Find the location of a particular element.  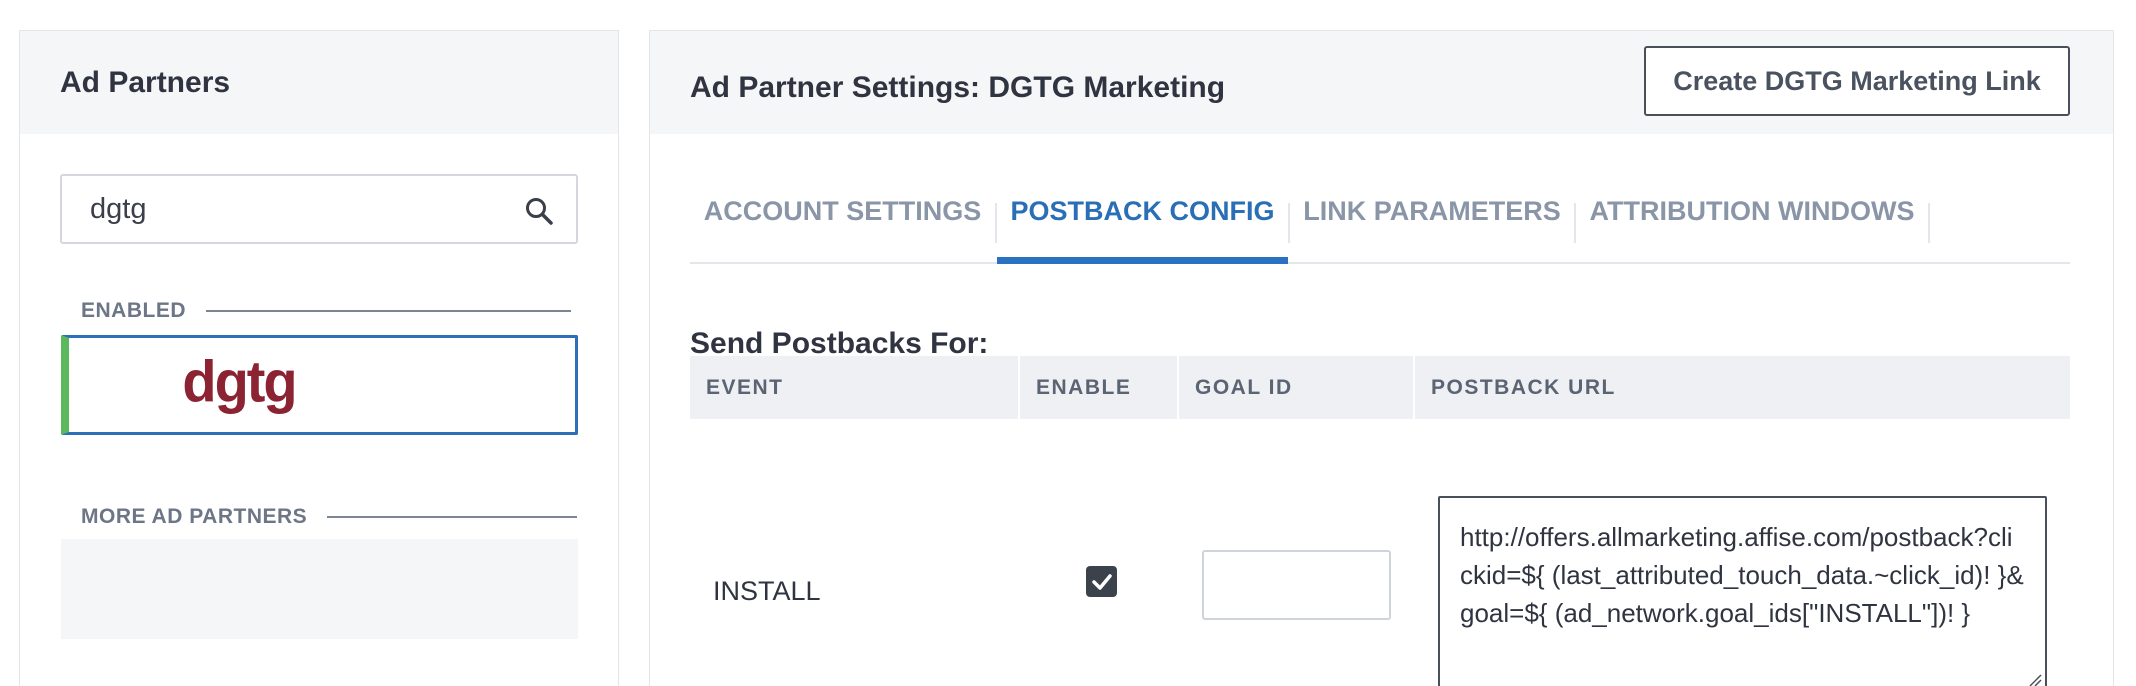

dgtg-logo: dgtg is located at coordinates (239, 384).